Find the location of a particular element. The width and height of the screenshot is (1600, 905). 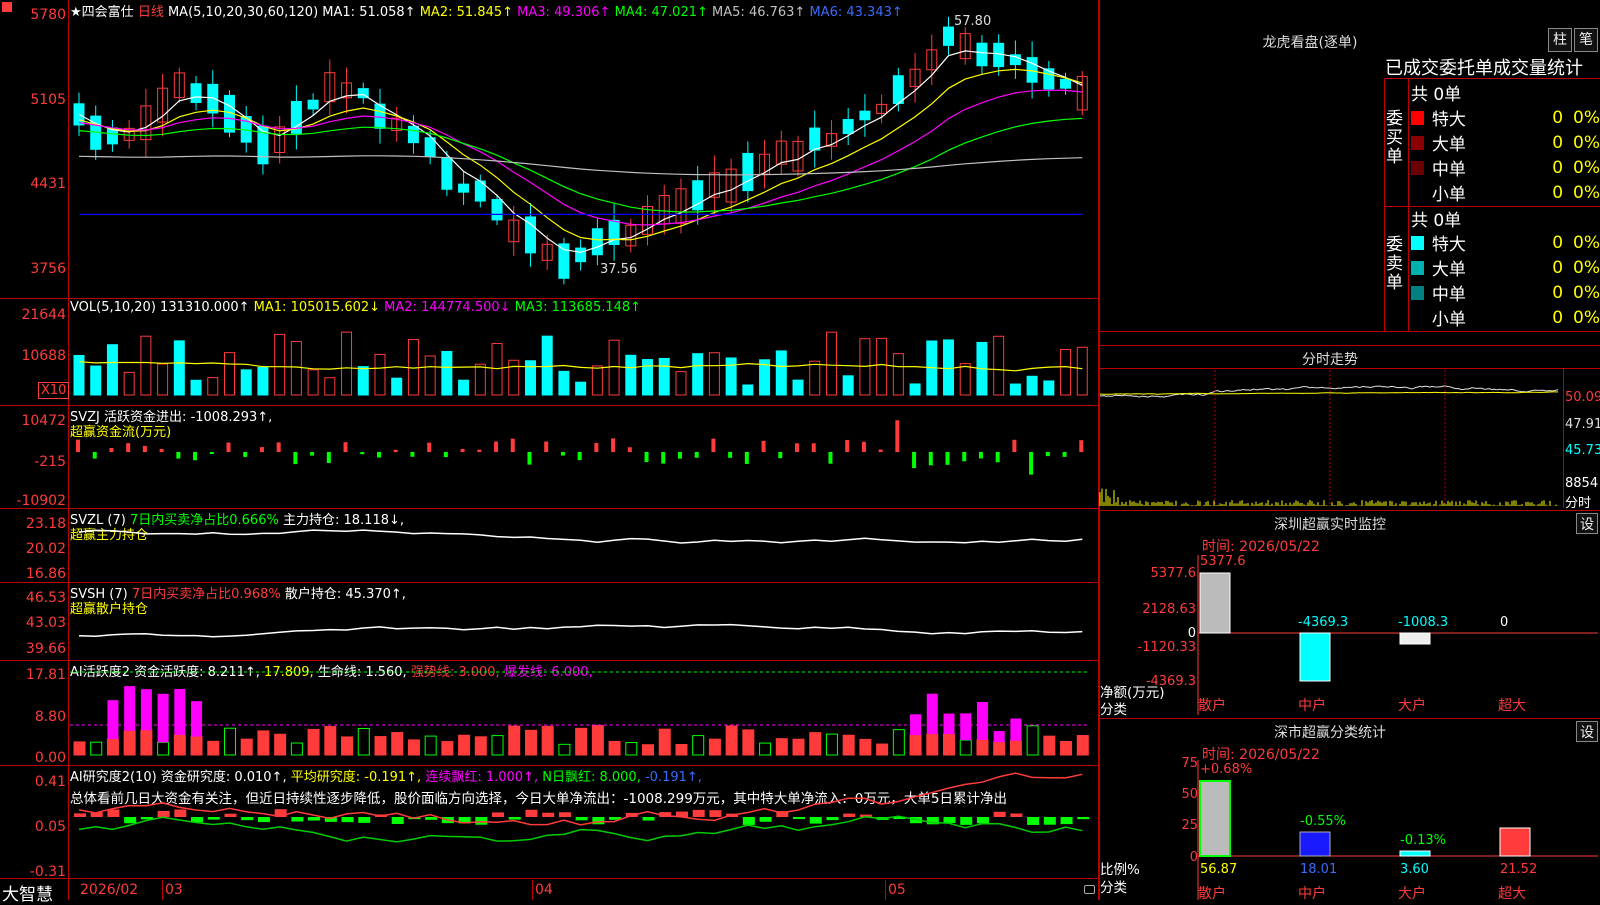

intraday-price-line is located at coordinates (1329, 391).